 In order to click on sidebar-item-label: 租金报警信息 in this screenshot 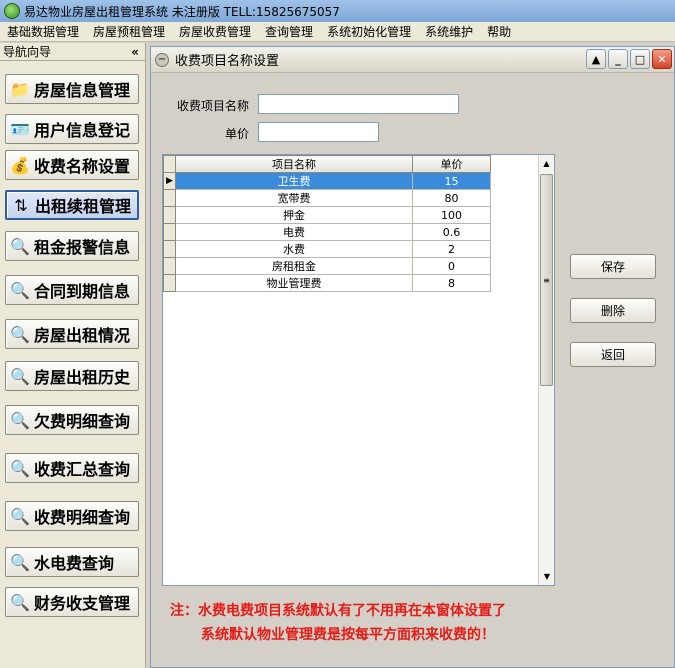, I will do `click(82, 247)`.